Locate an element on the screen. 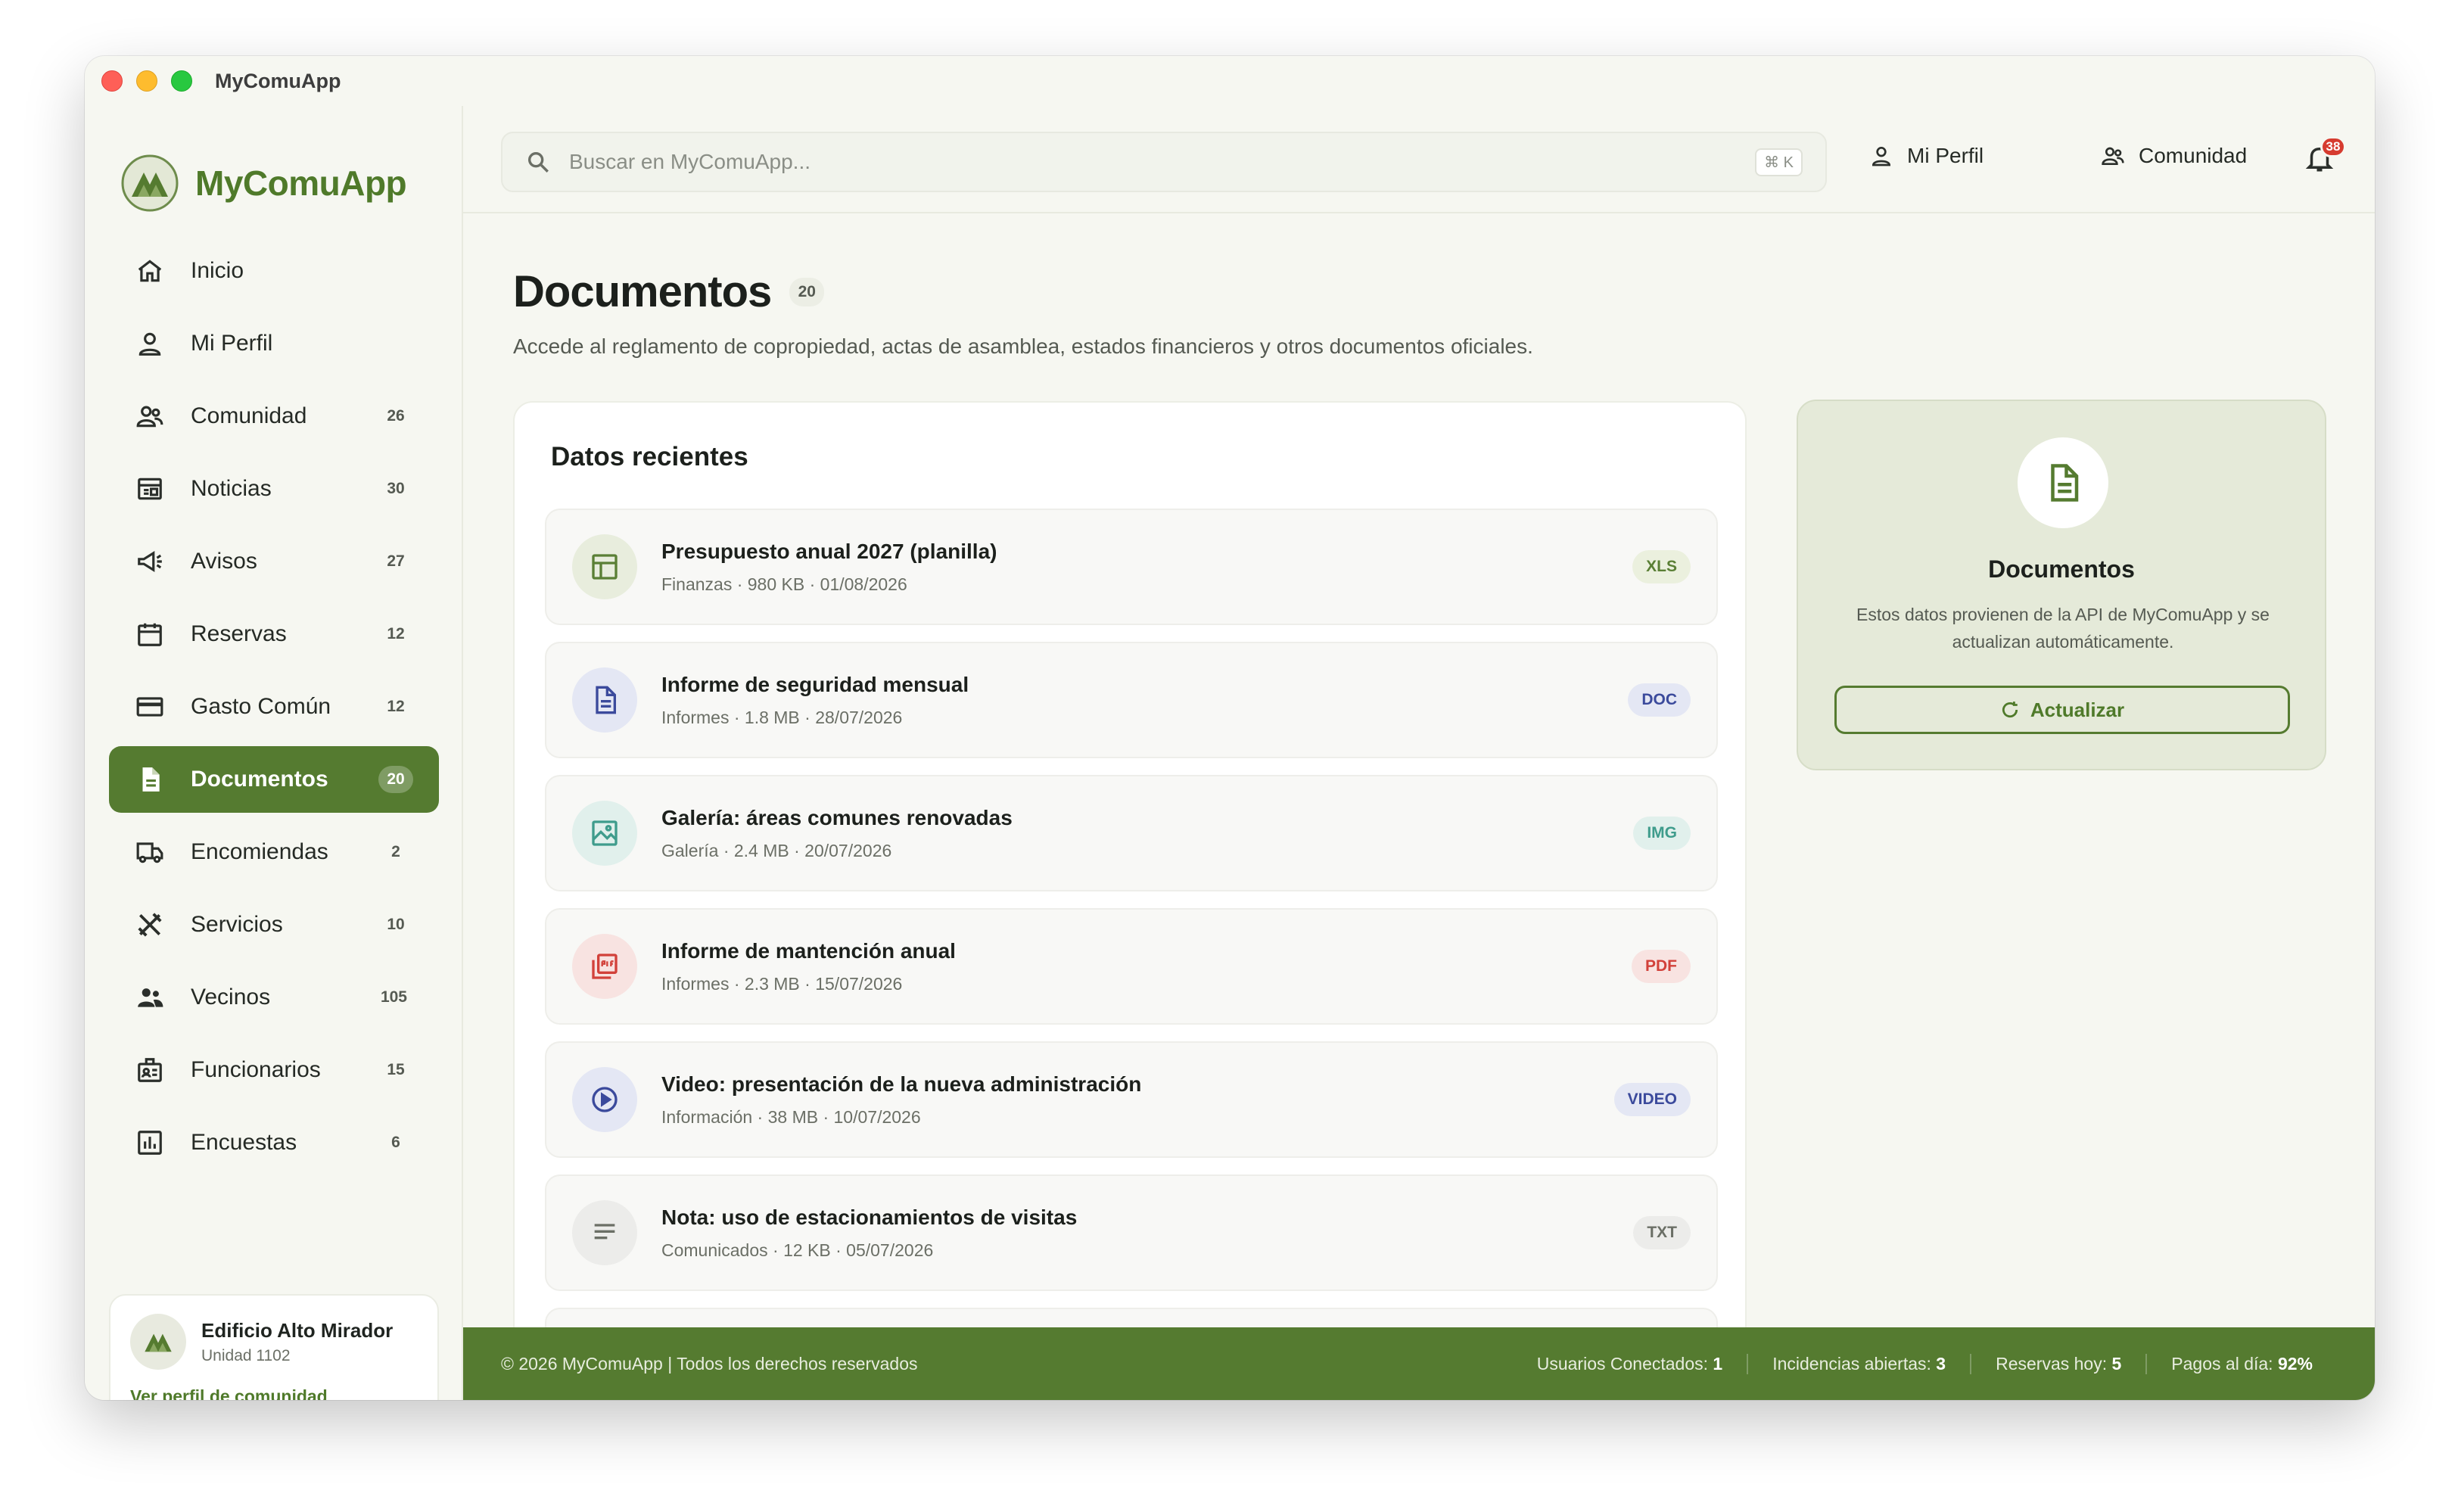 The image size is (2458, 1512). document-meta: Informes · 2.3 MB · 15/07/2026 is located at coordinates (782, 983).